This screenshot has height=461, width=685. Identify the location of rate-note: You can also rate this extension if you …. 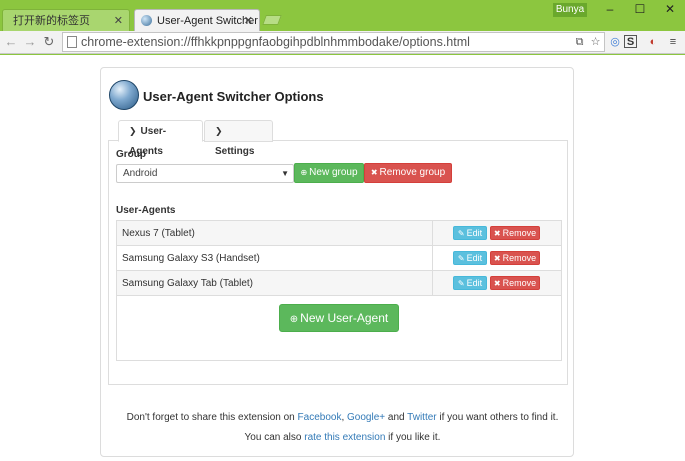
(342, 437).